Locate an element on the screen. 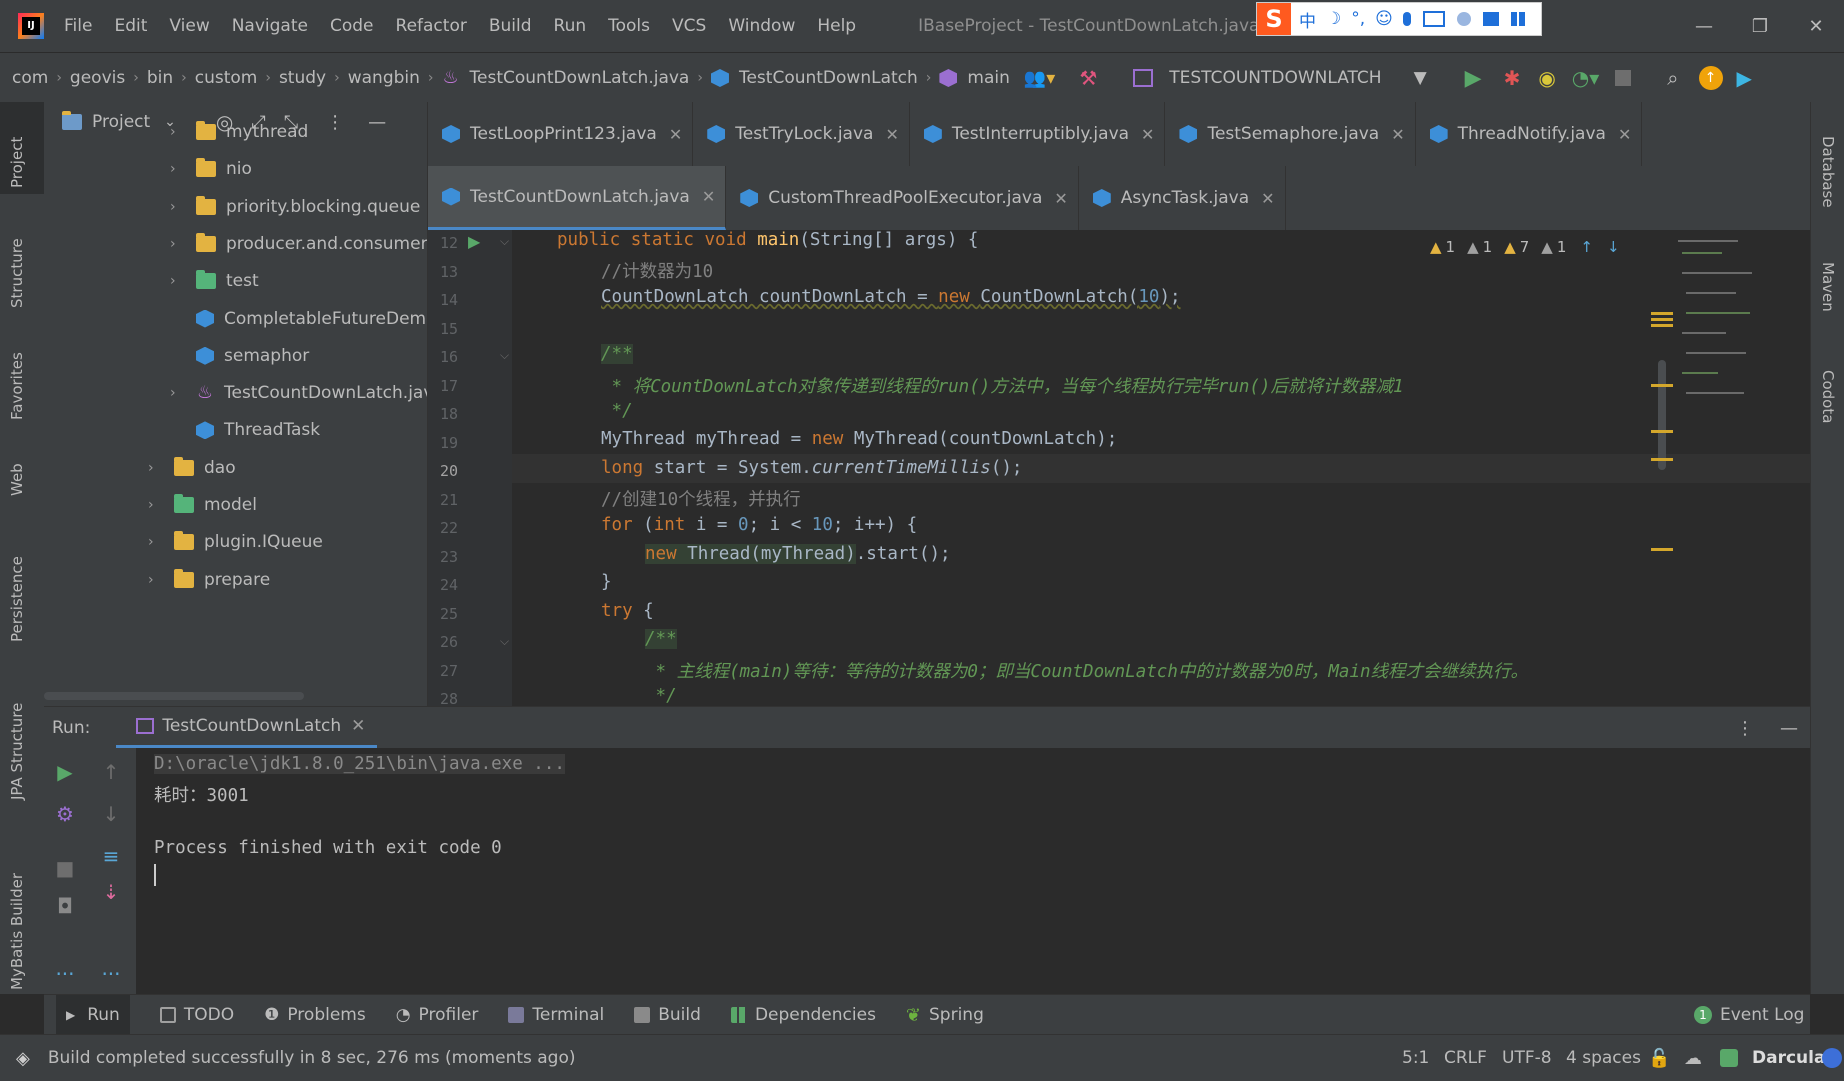  build-hammer-icon: ⚒ is located at coordinates (1088, 78).